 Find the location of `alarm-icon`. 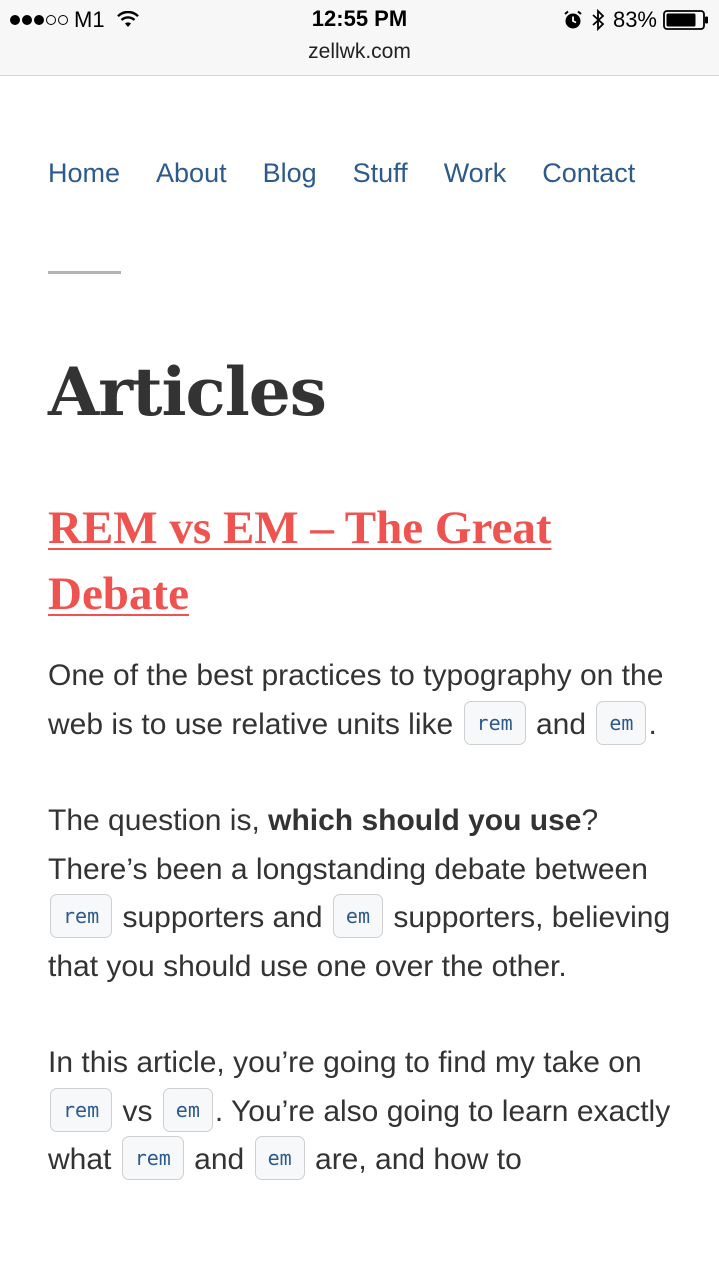

alarm-icon is located at coordinates (573, 19).